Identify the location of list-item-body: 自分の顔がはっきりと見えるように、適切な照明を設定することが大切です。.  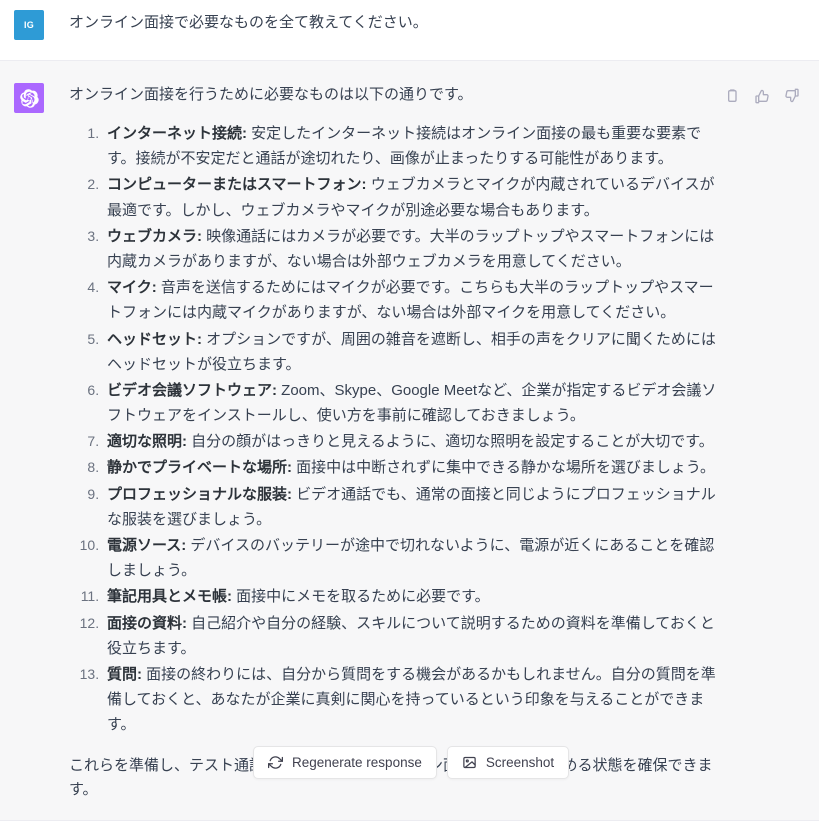
(450, 442).